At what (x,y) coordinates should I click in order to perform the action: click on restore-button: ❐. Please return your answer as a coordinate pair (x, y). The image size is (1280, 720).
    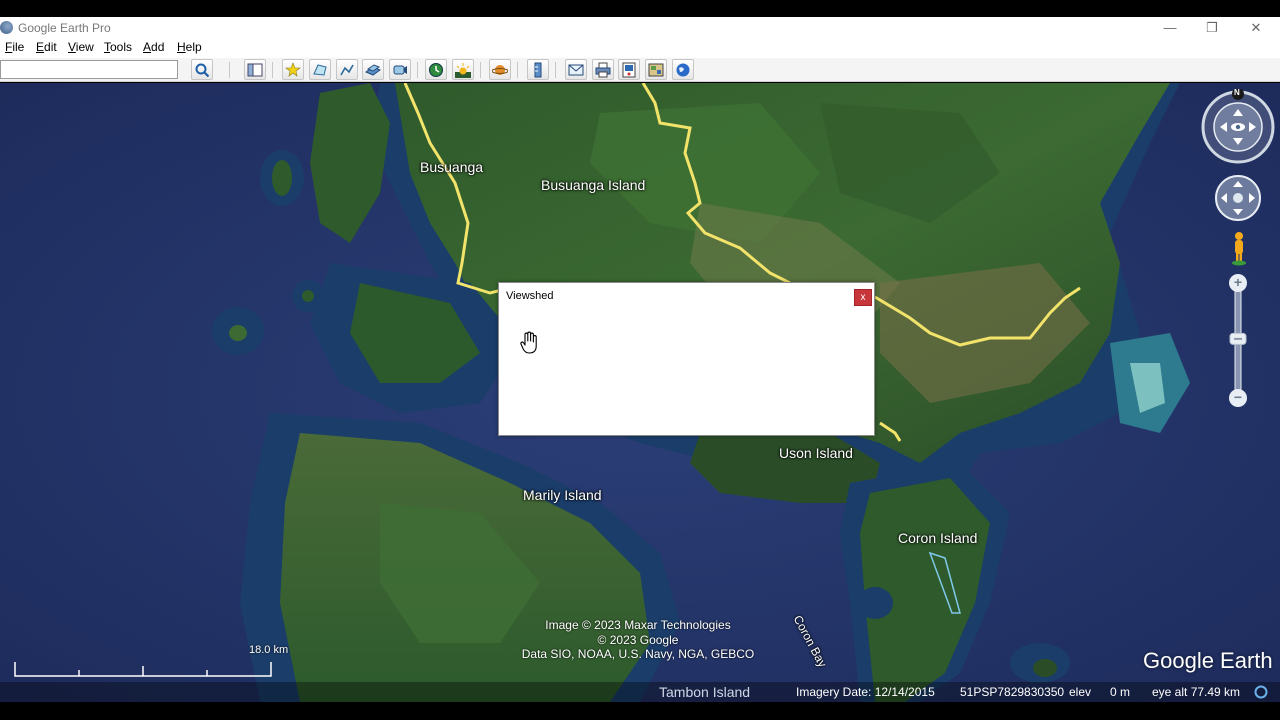
    Looking at the image, I should click on (1212, 28).